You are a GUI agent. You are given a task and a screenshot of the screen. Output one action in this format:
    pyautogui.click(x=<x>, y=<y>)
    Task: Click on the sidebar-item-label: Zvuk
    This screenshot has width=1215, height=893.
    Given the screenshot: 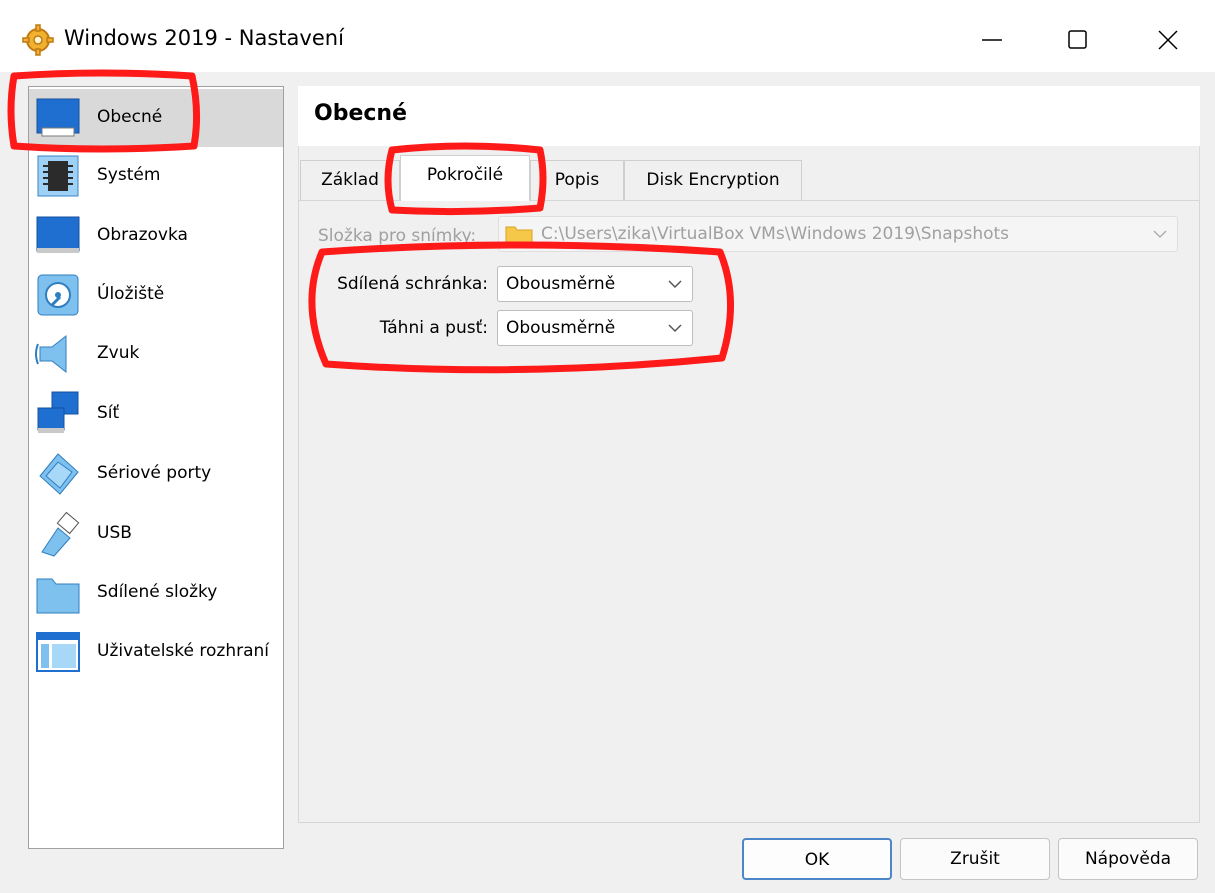 What is the action you would take?
    pyautogui.click(x=118, y=353)
    